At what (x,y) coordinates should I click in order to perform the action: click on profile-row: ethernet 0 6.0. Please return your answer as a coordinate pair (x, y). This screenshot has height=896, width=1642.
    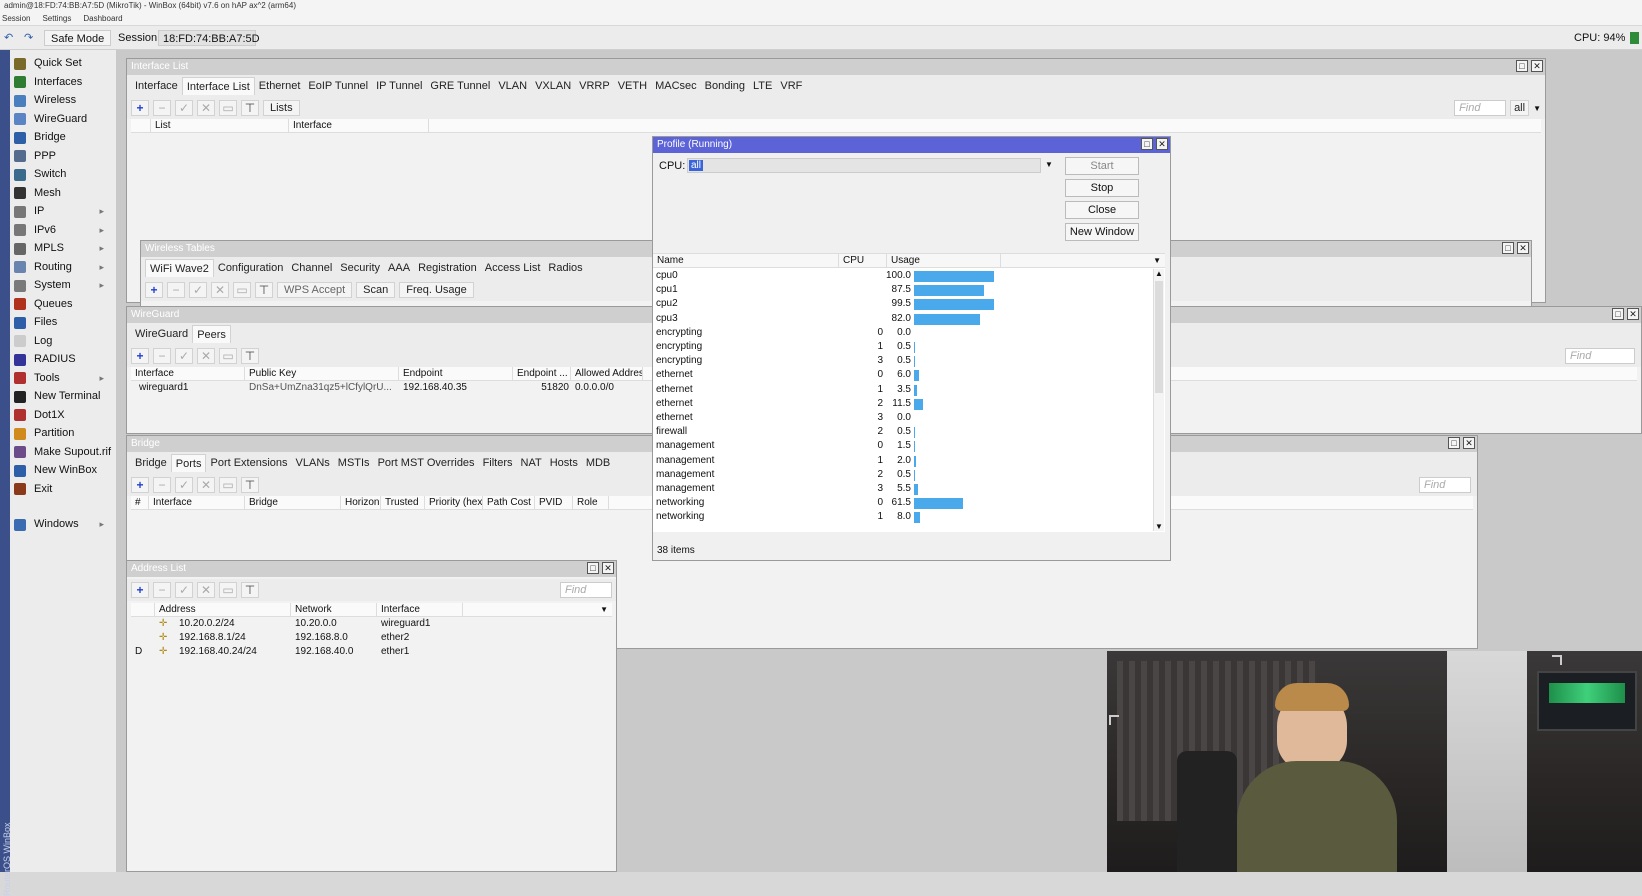
    Looking at the image, I should click on (894, 375).